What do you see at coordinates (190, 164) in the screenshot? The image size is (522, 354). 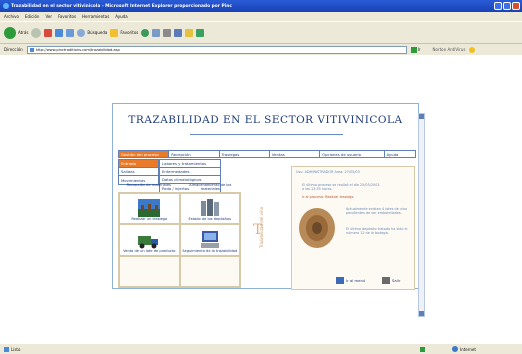 I see `submenu-labores: Labores y tratamientos` at bounding box center [190, 164].